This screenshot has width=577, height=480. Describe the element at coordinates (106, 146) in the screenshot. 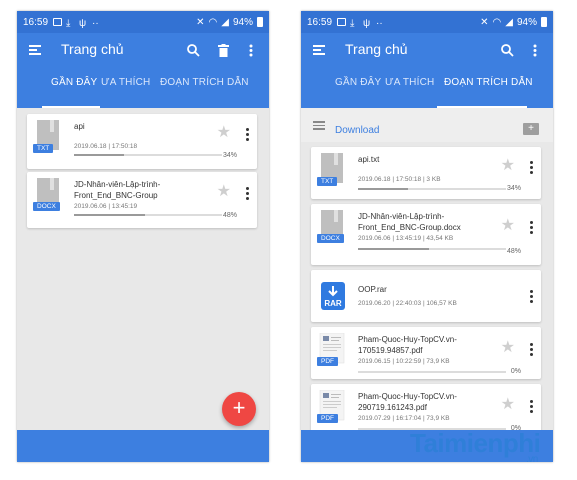

I see `file-meta: 2019.06.18 | 17:50:18` at that location.